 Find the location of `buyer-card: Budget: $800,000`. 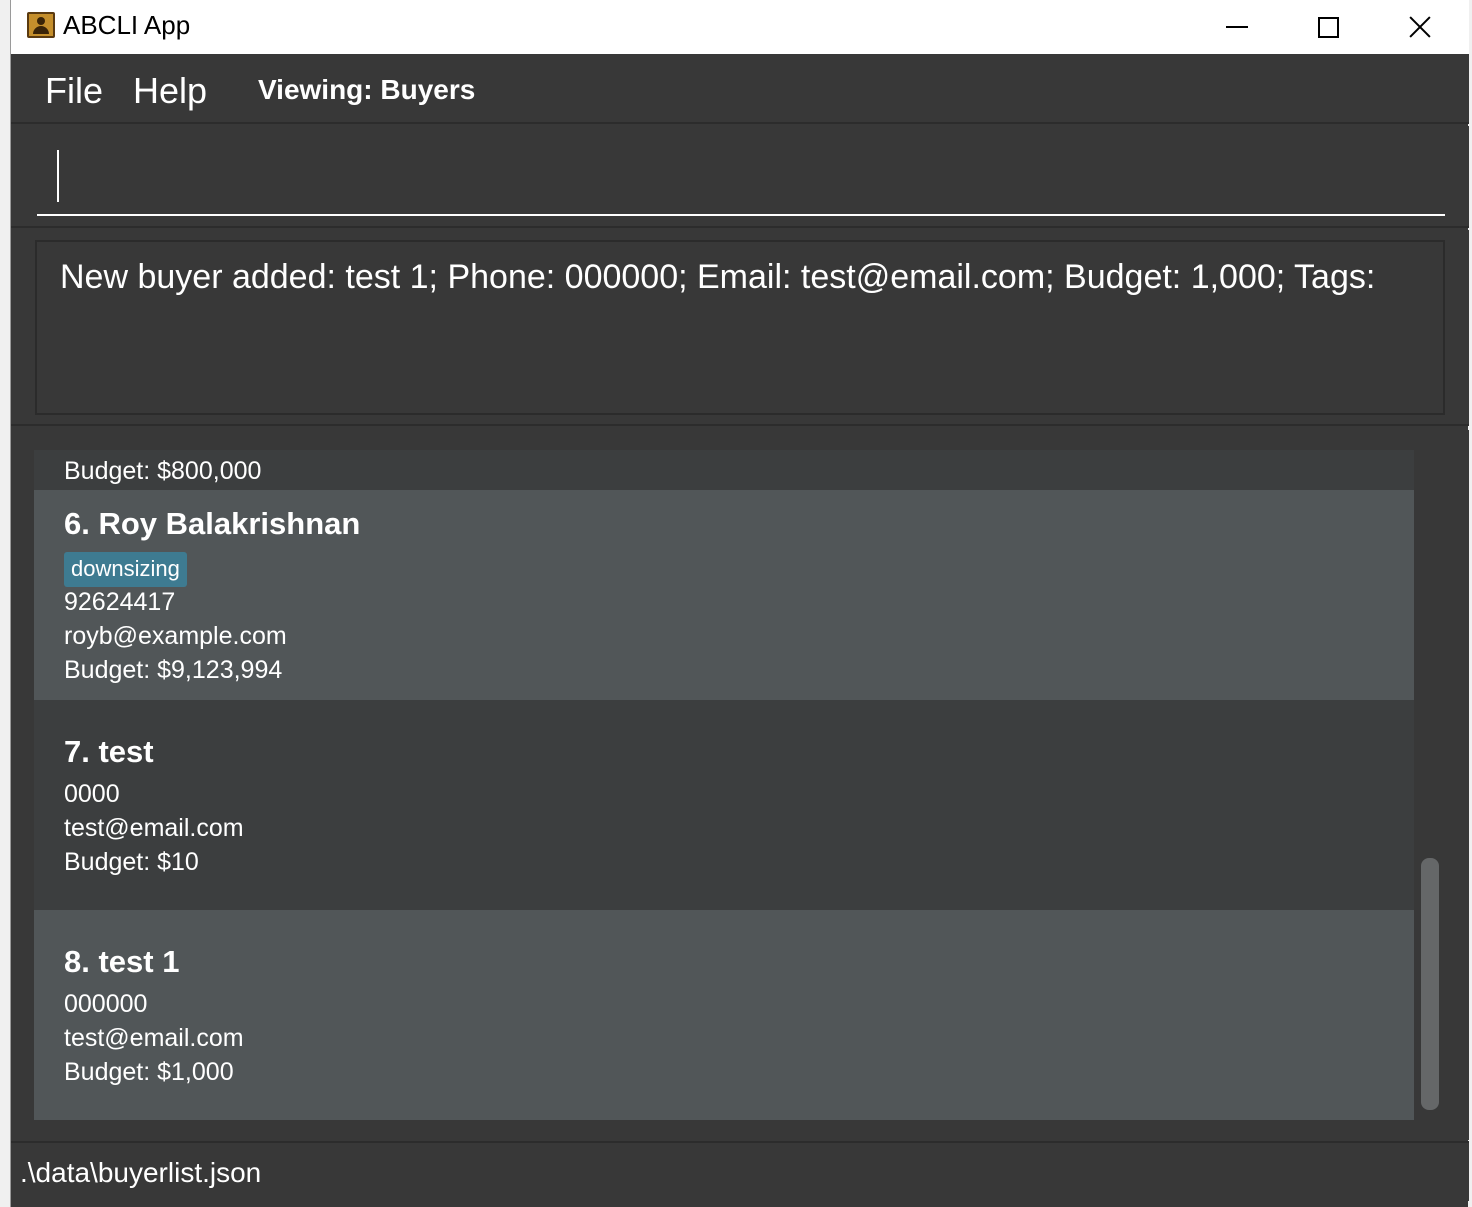

buyer-card: Budget: $800,000 is located at coordinates (724, 470).